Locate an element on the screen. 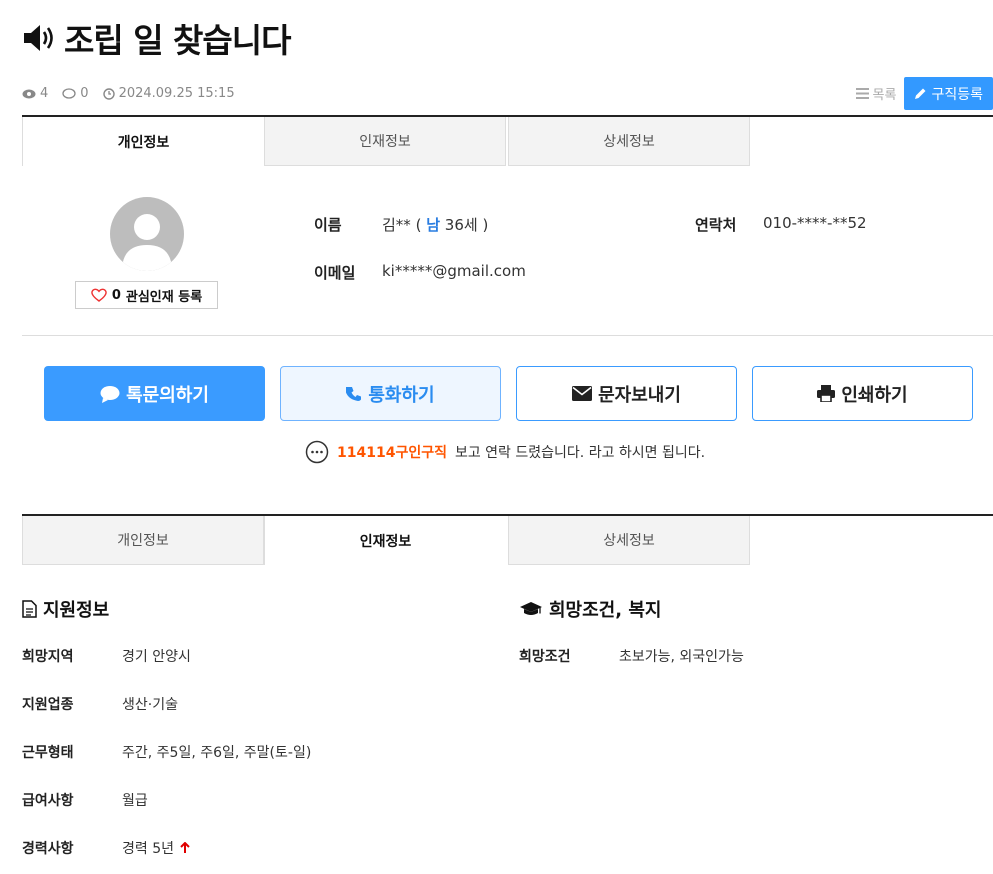  support-section-title: 지원정보 is located at coordinates (65, 609).